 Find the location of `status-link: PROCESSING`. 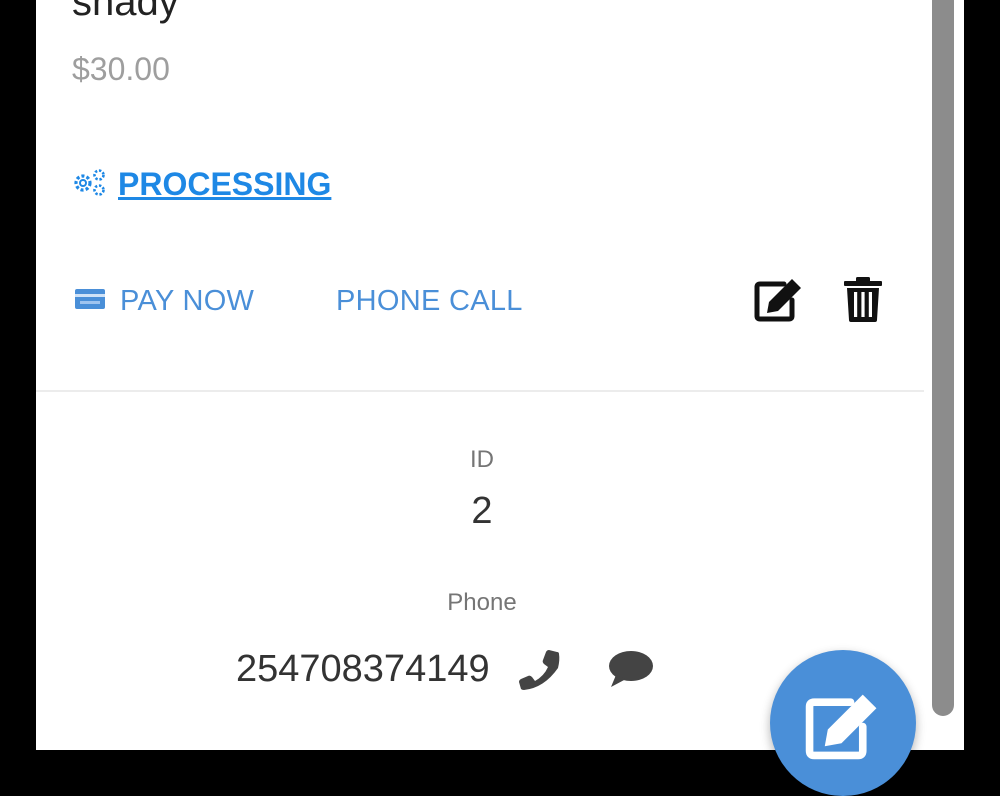

status-link: PROCESSING is located at coordinates (200, 184).